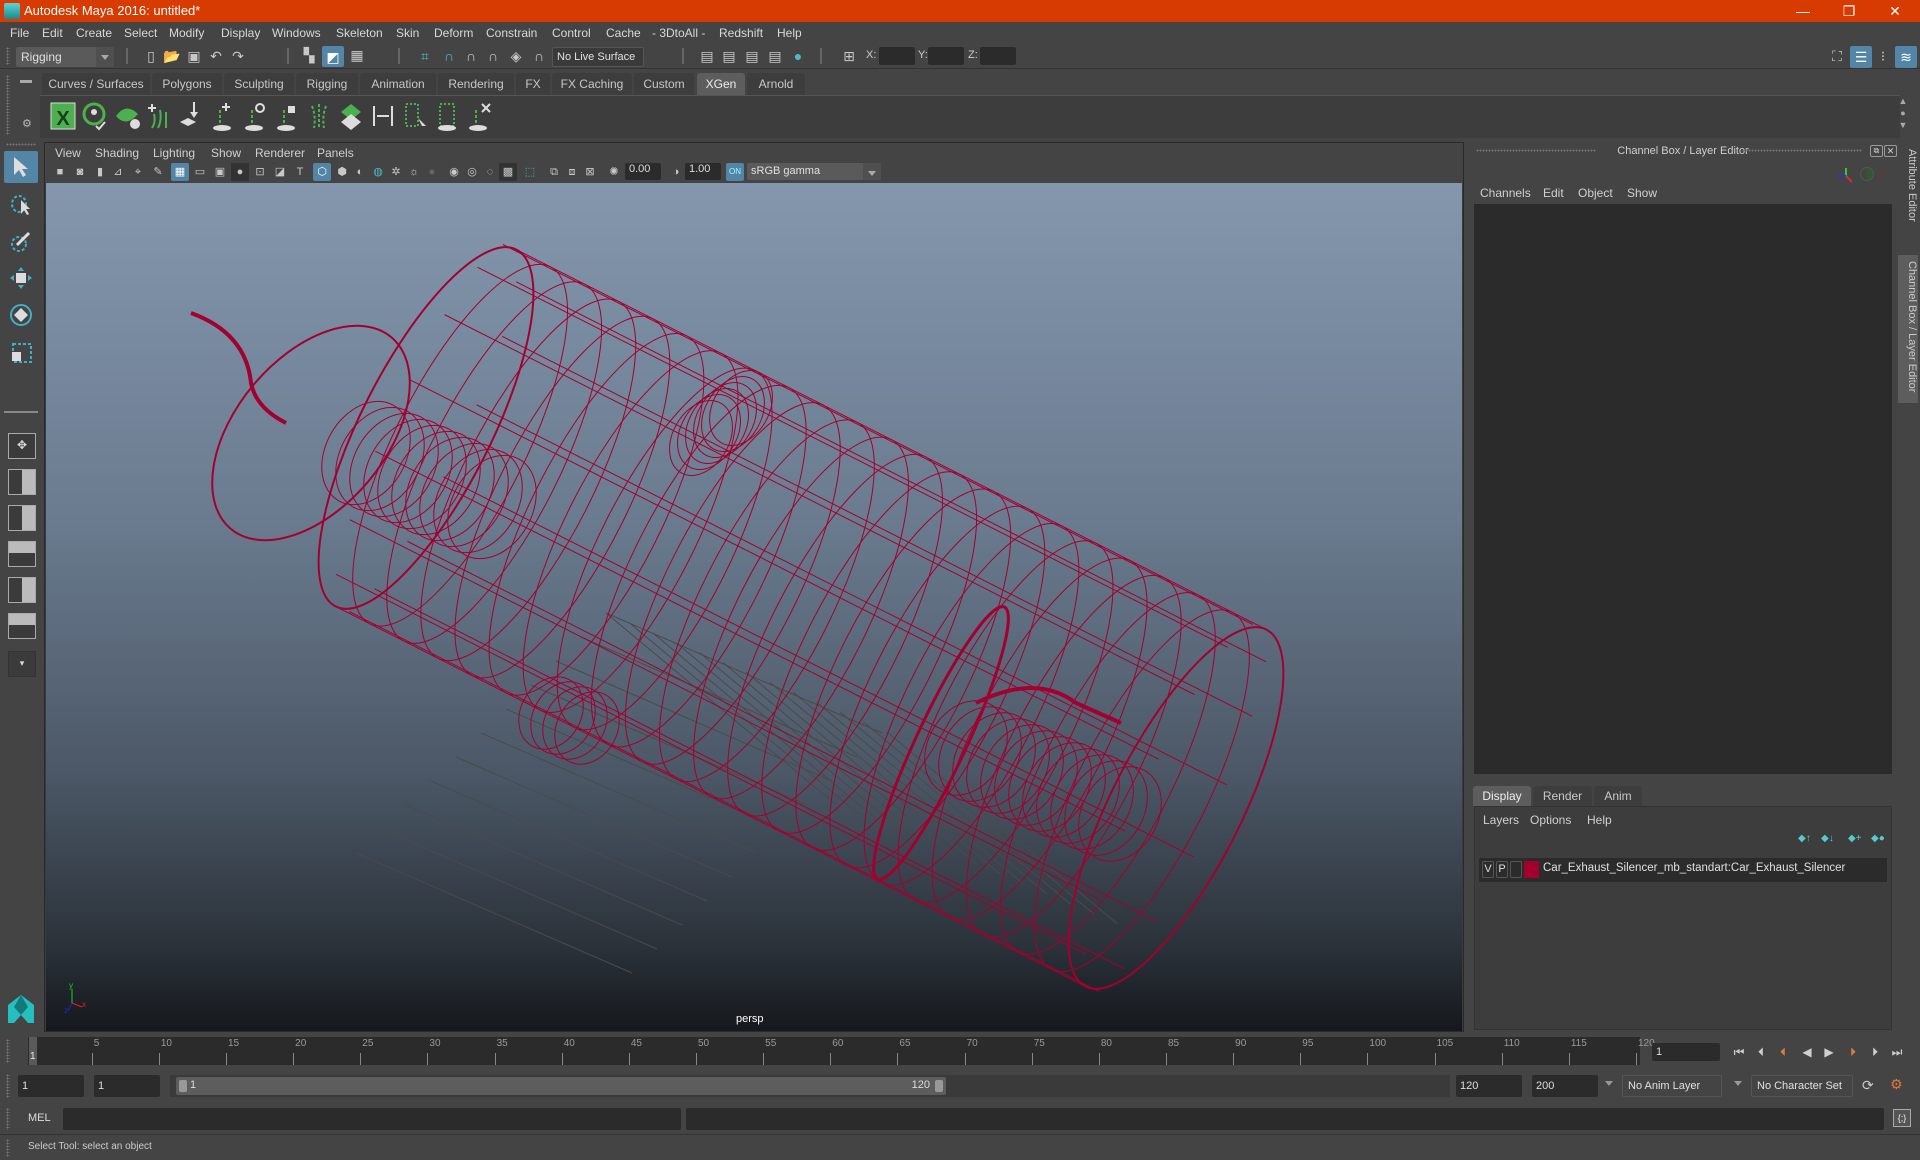 This screenshot has width=1920, height=1160. I want to click on new-layer-from-selected-icon: ◆●, so click(1878, 838).